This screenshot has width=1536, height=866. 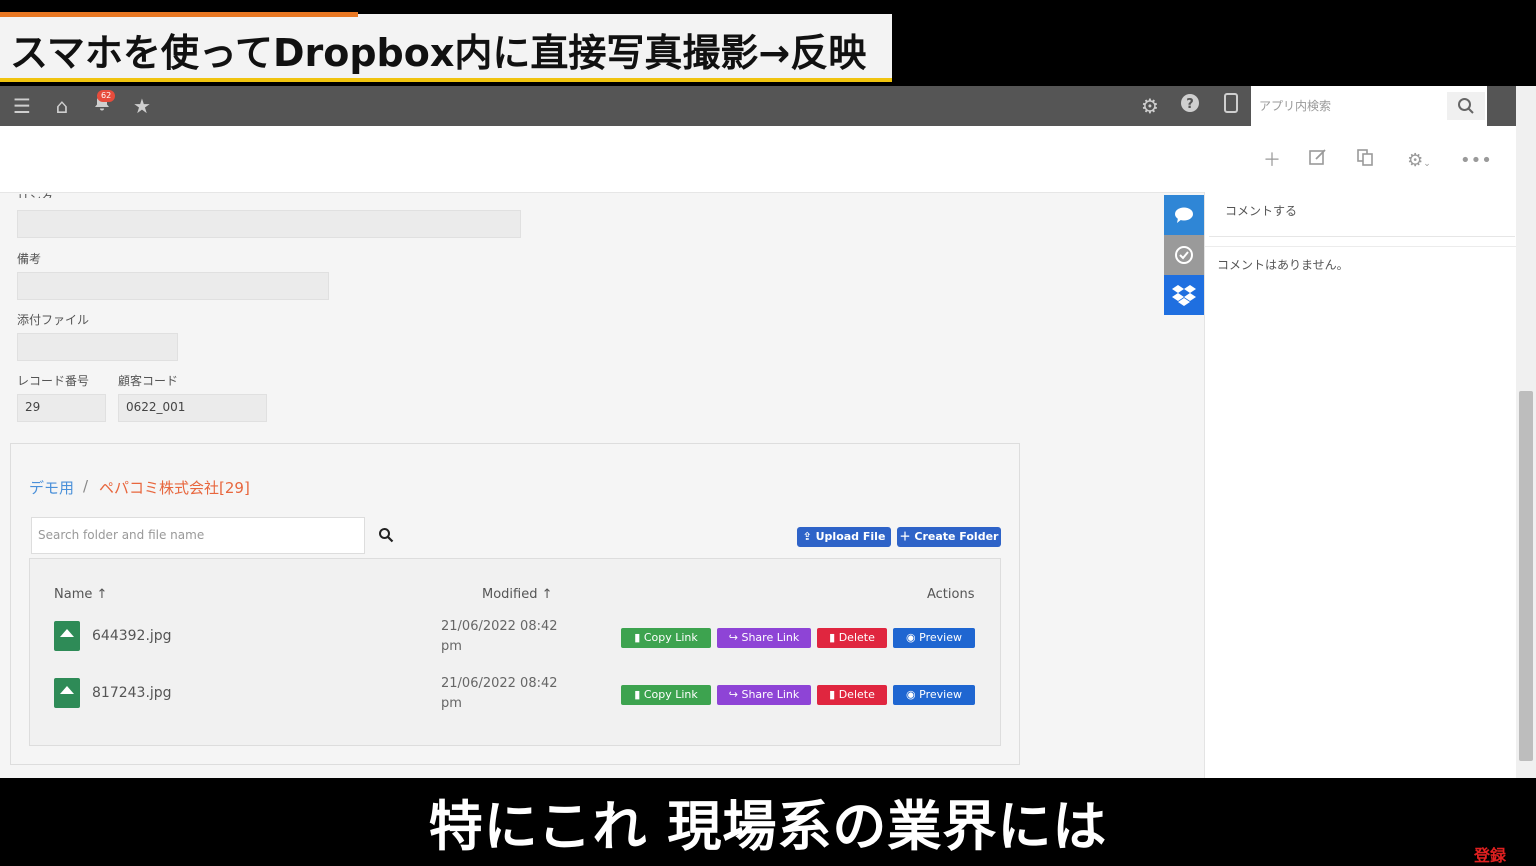 I want to click on dropbox-icon, so click(x=1184, y=295).